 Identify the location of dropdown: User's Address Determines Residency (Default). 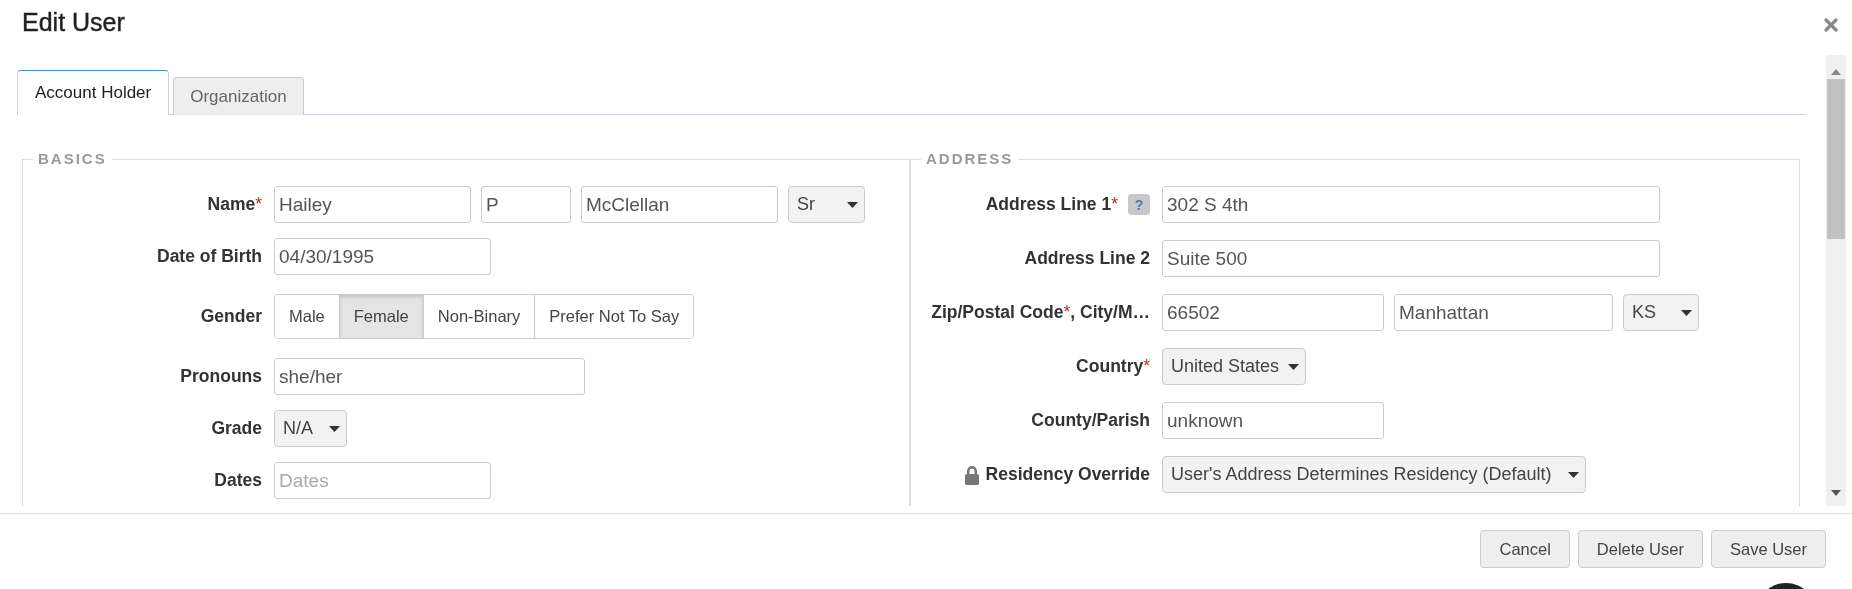
(1374, 474).